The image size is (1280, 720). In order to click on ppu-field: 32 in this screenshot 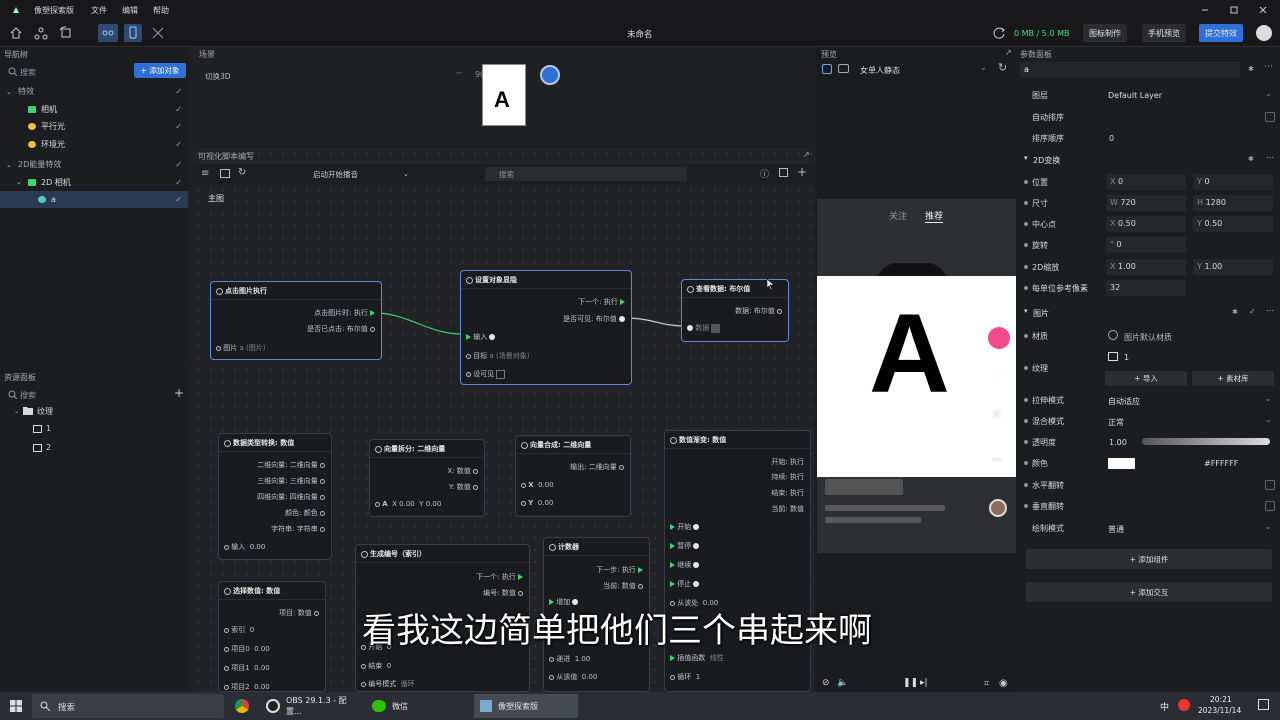, I will do `click(1146, 288)`.